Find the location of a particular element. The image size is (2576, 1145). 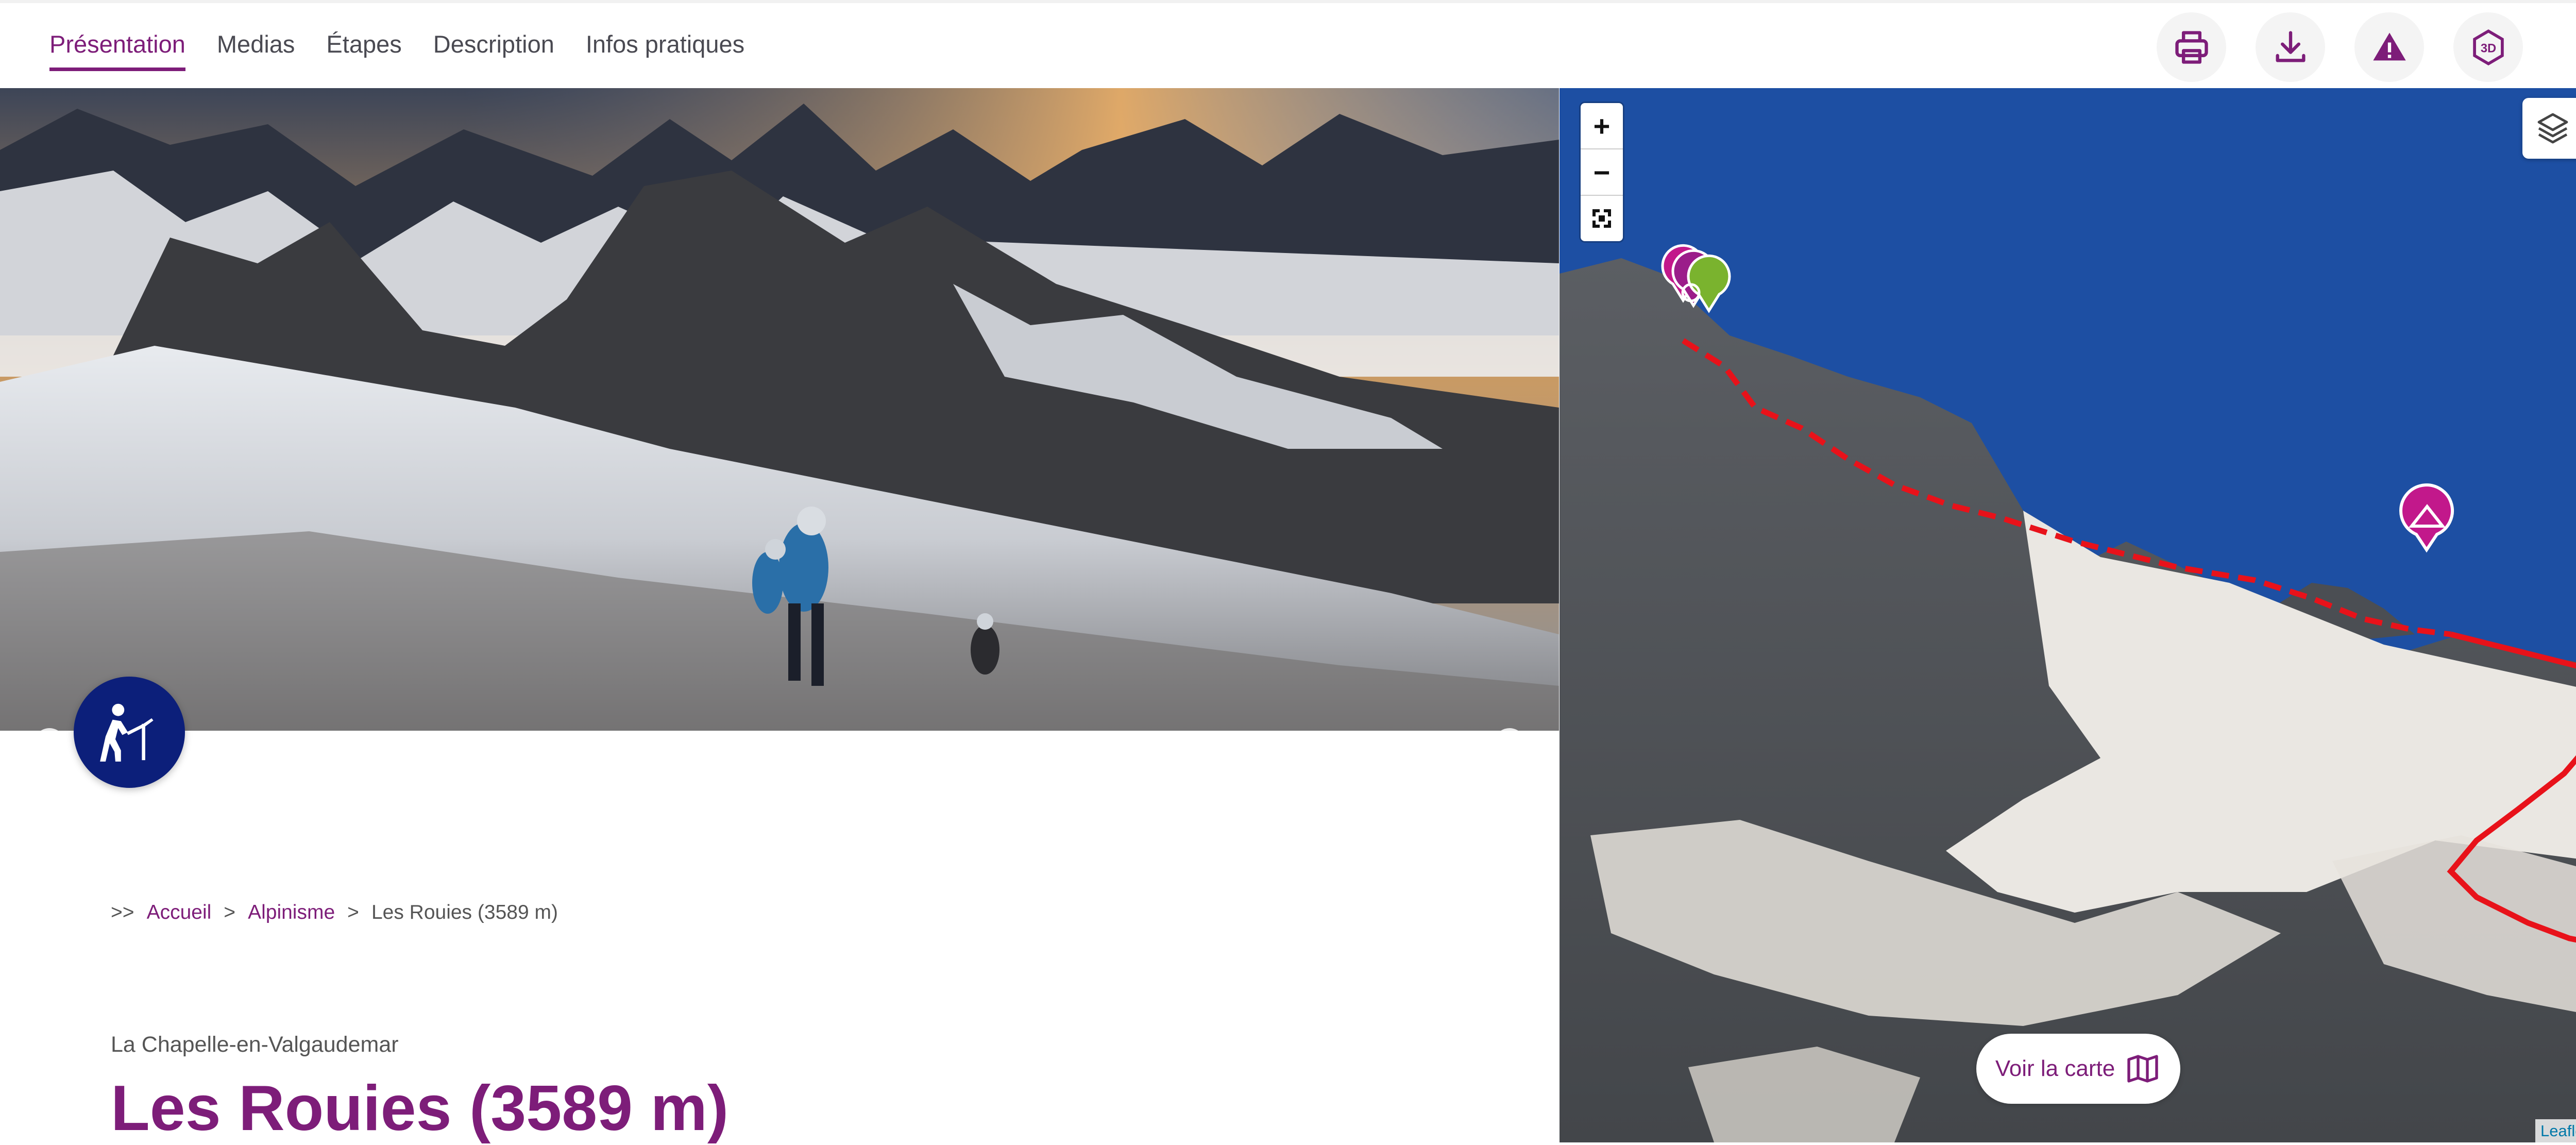

fullscreen-icon is located at coordinates (1602, 218).